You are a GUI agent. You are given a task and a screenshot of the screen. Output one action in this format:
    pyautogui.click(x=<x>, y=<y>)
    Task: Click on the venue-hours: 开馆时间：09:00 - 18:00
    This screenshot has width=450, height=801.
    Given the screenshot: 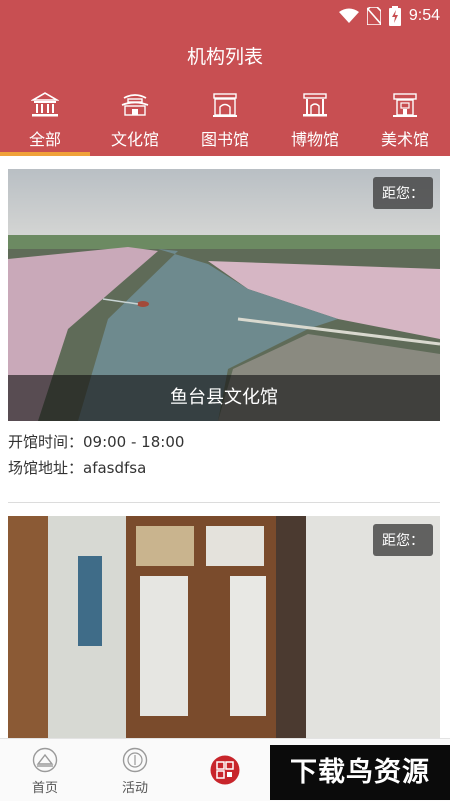 What is the action you would take?
    pyautogui.click(x=96, y=442)
    